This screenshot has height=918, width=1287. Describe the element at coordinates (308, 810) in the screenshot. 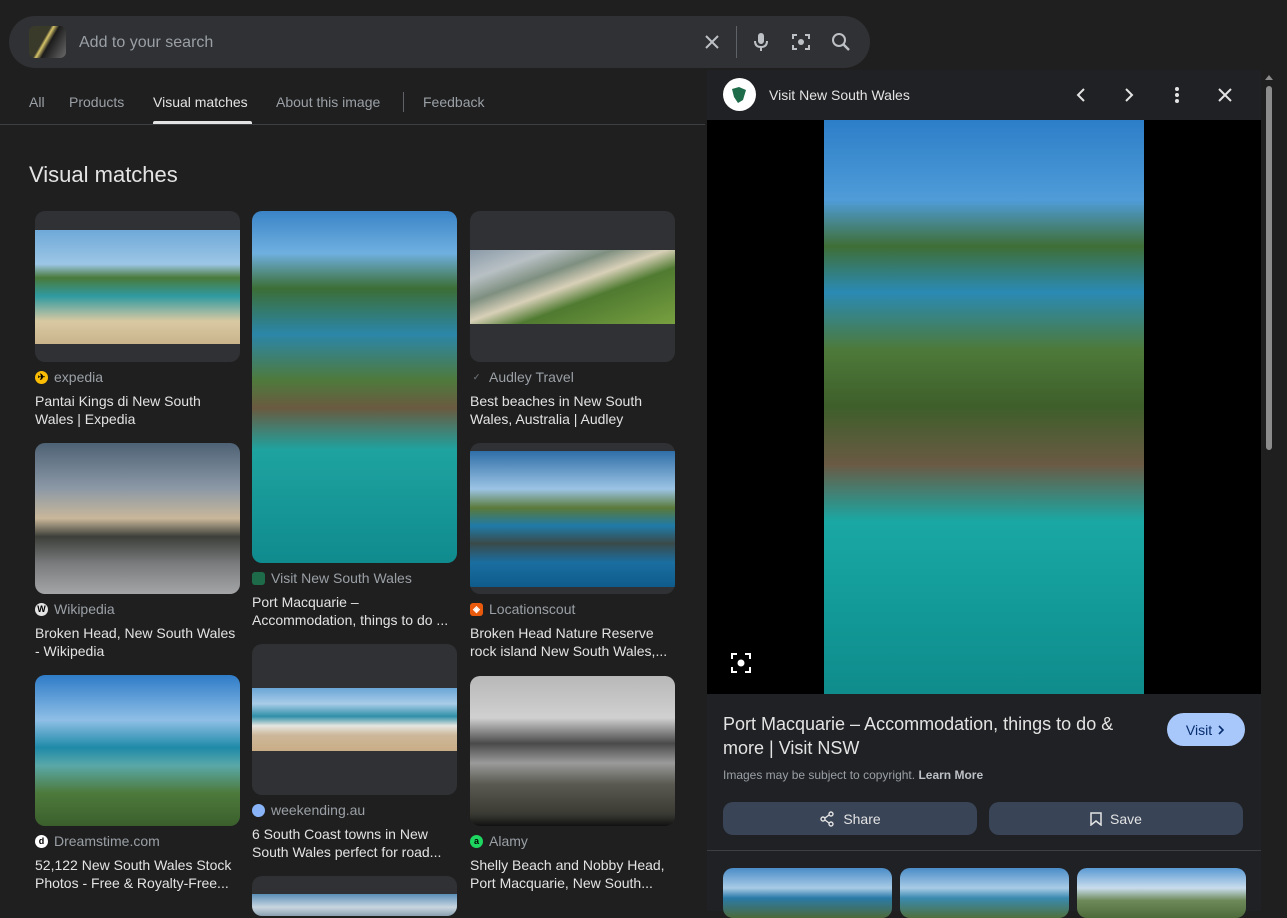

I see `result-source: weekending.au` at that location.